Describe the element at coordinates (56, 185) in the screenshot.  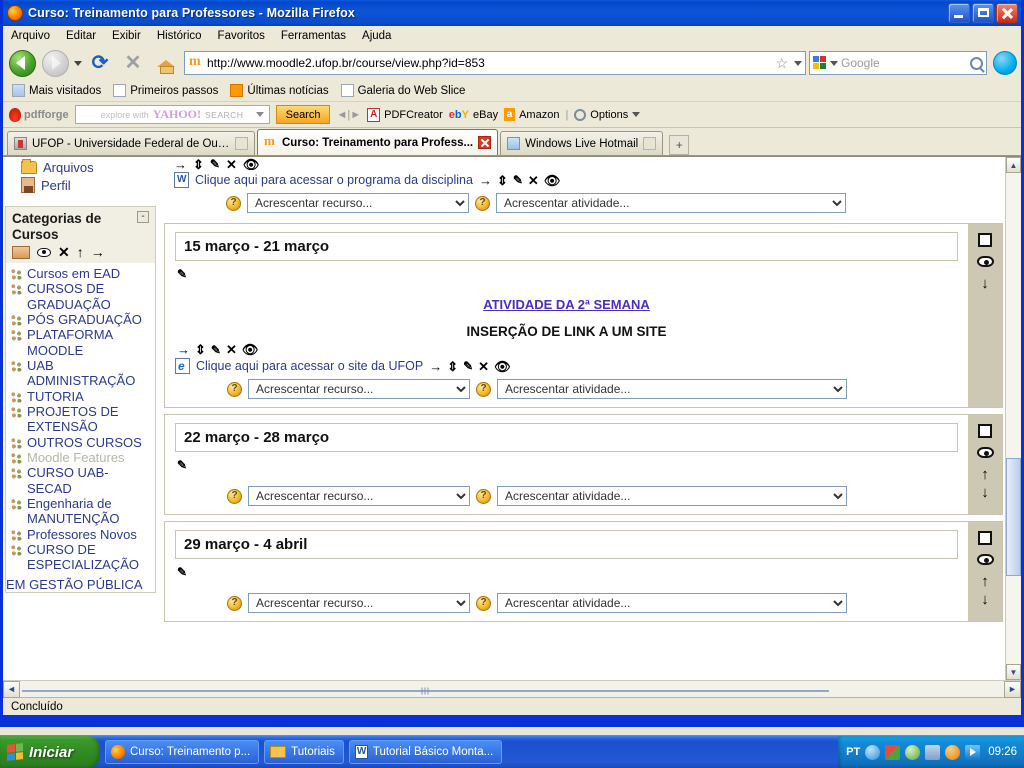
I see `sidebar-item-label: Perfil` at that location.